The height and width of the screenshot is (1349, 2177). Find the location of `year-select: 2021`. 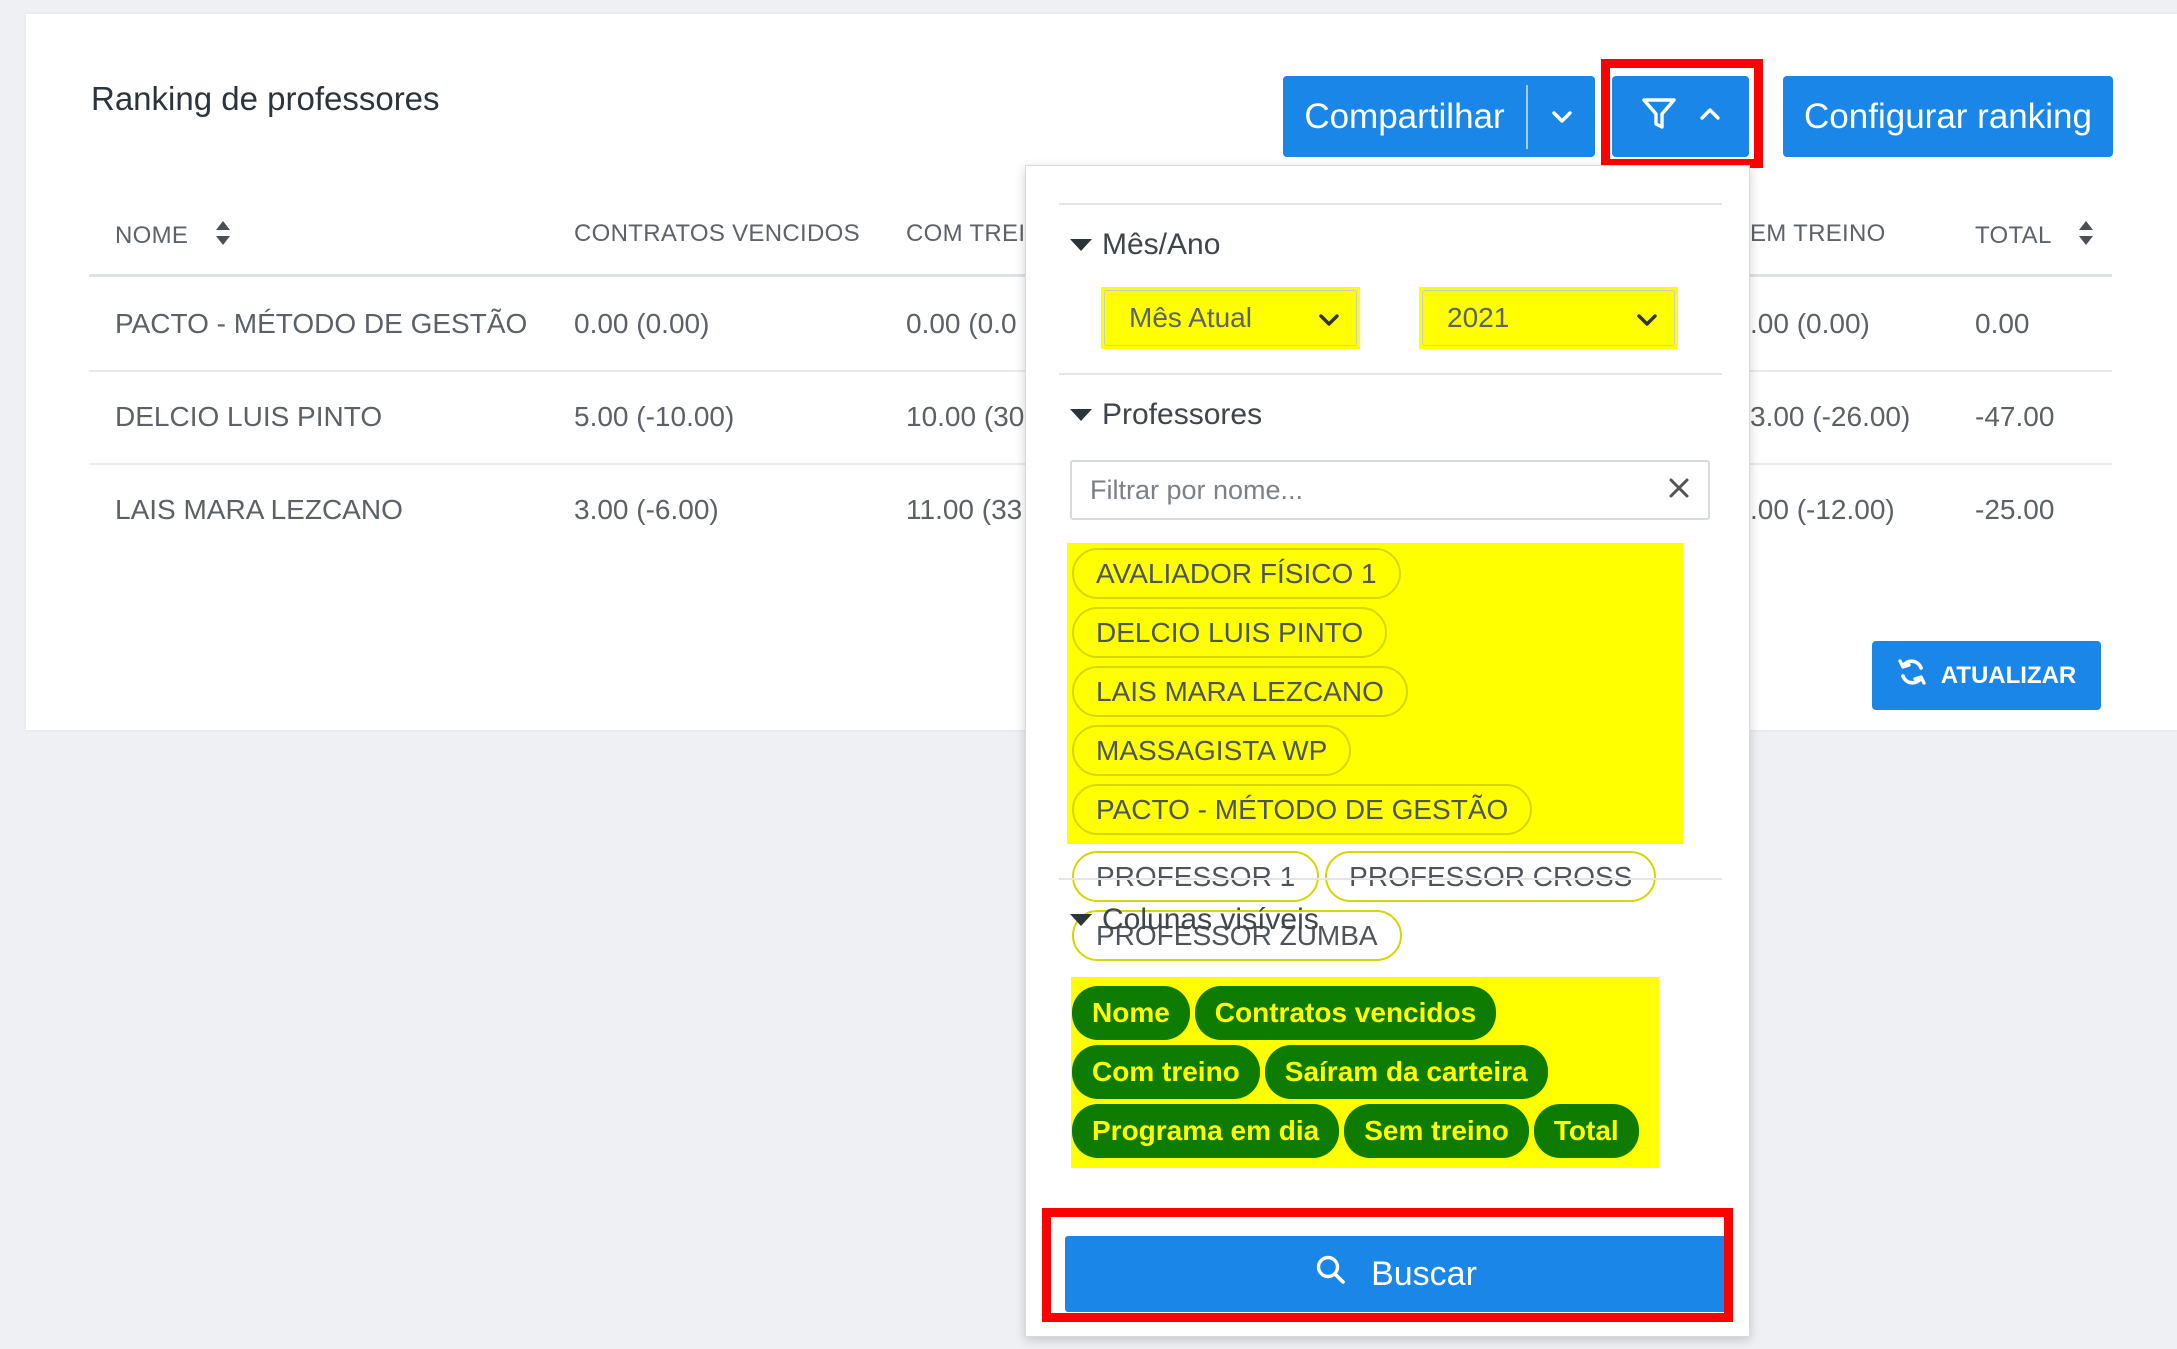

year-select: 2021 is located at coordinates (1548, 318).